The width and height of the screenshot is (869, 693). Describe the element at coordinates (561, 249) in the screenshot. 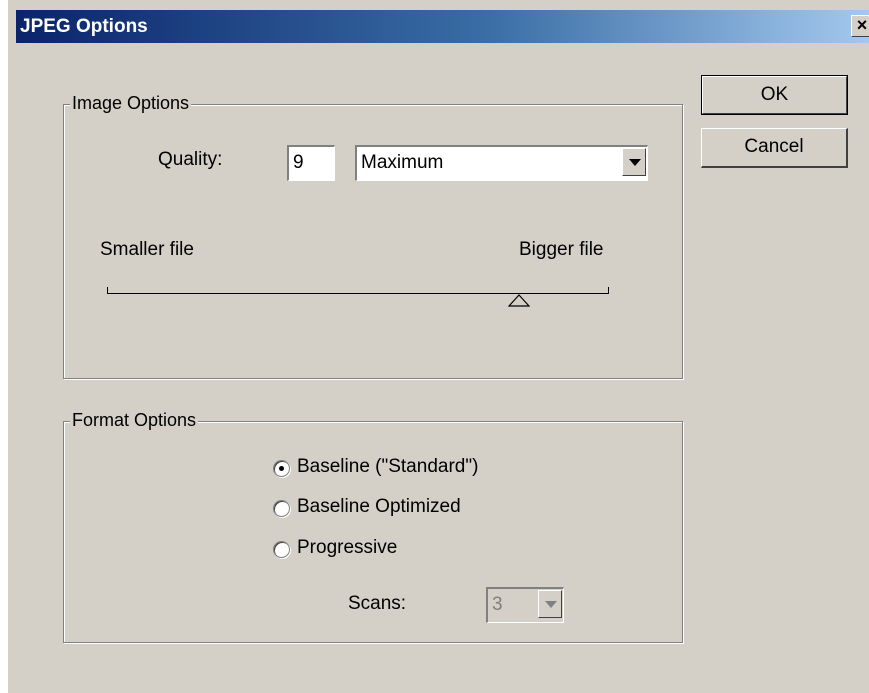

I see `slider-right-label: Bigger file` at that location.